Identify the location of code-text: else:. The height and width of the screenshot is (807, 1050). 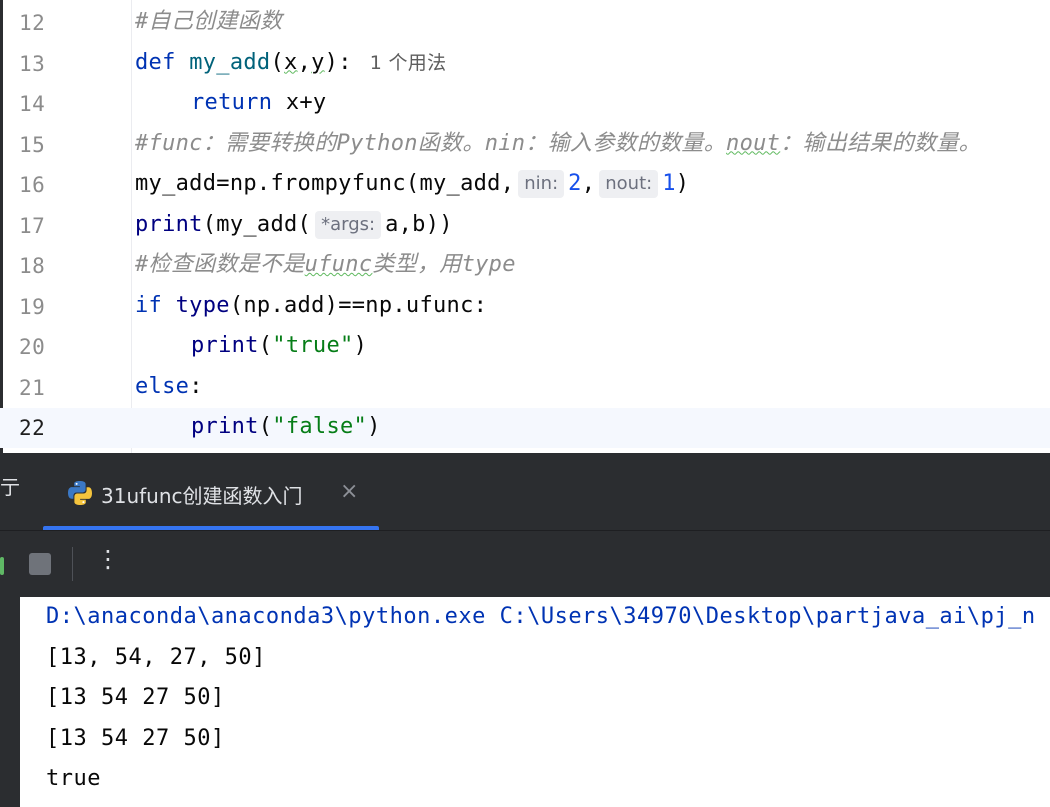
(169, 387).